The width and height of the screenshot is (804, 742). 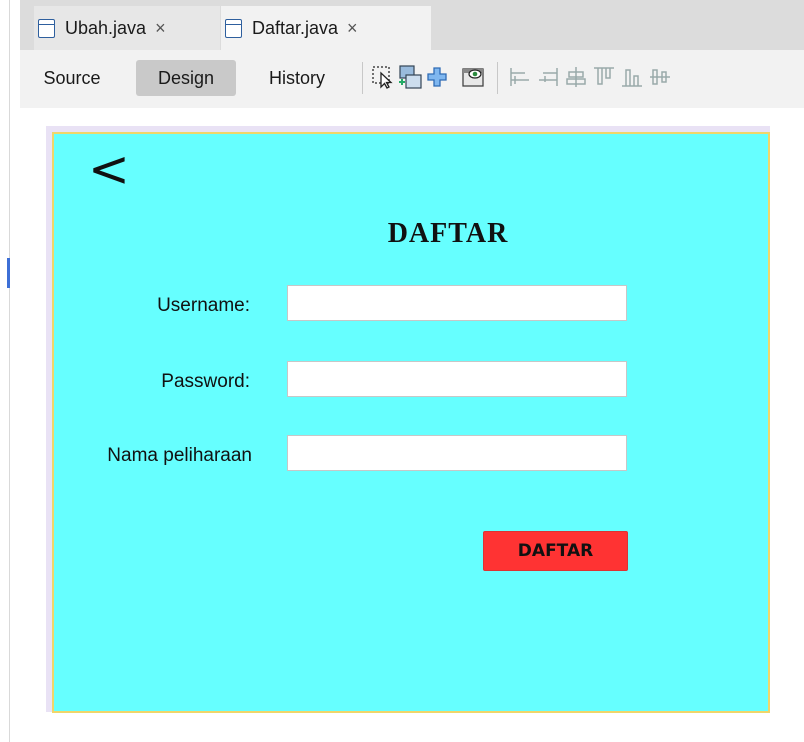 I want to click on back-button: <, so click(x=109, y=169).